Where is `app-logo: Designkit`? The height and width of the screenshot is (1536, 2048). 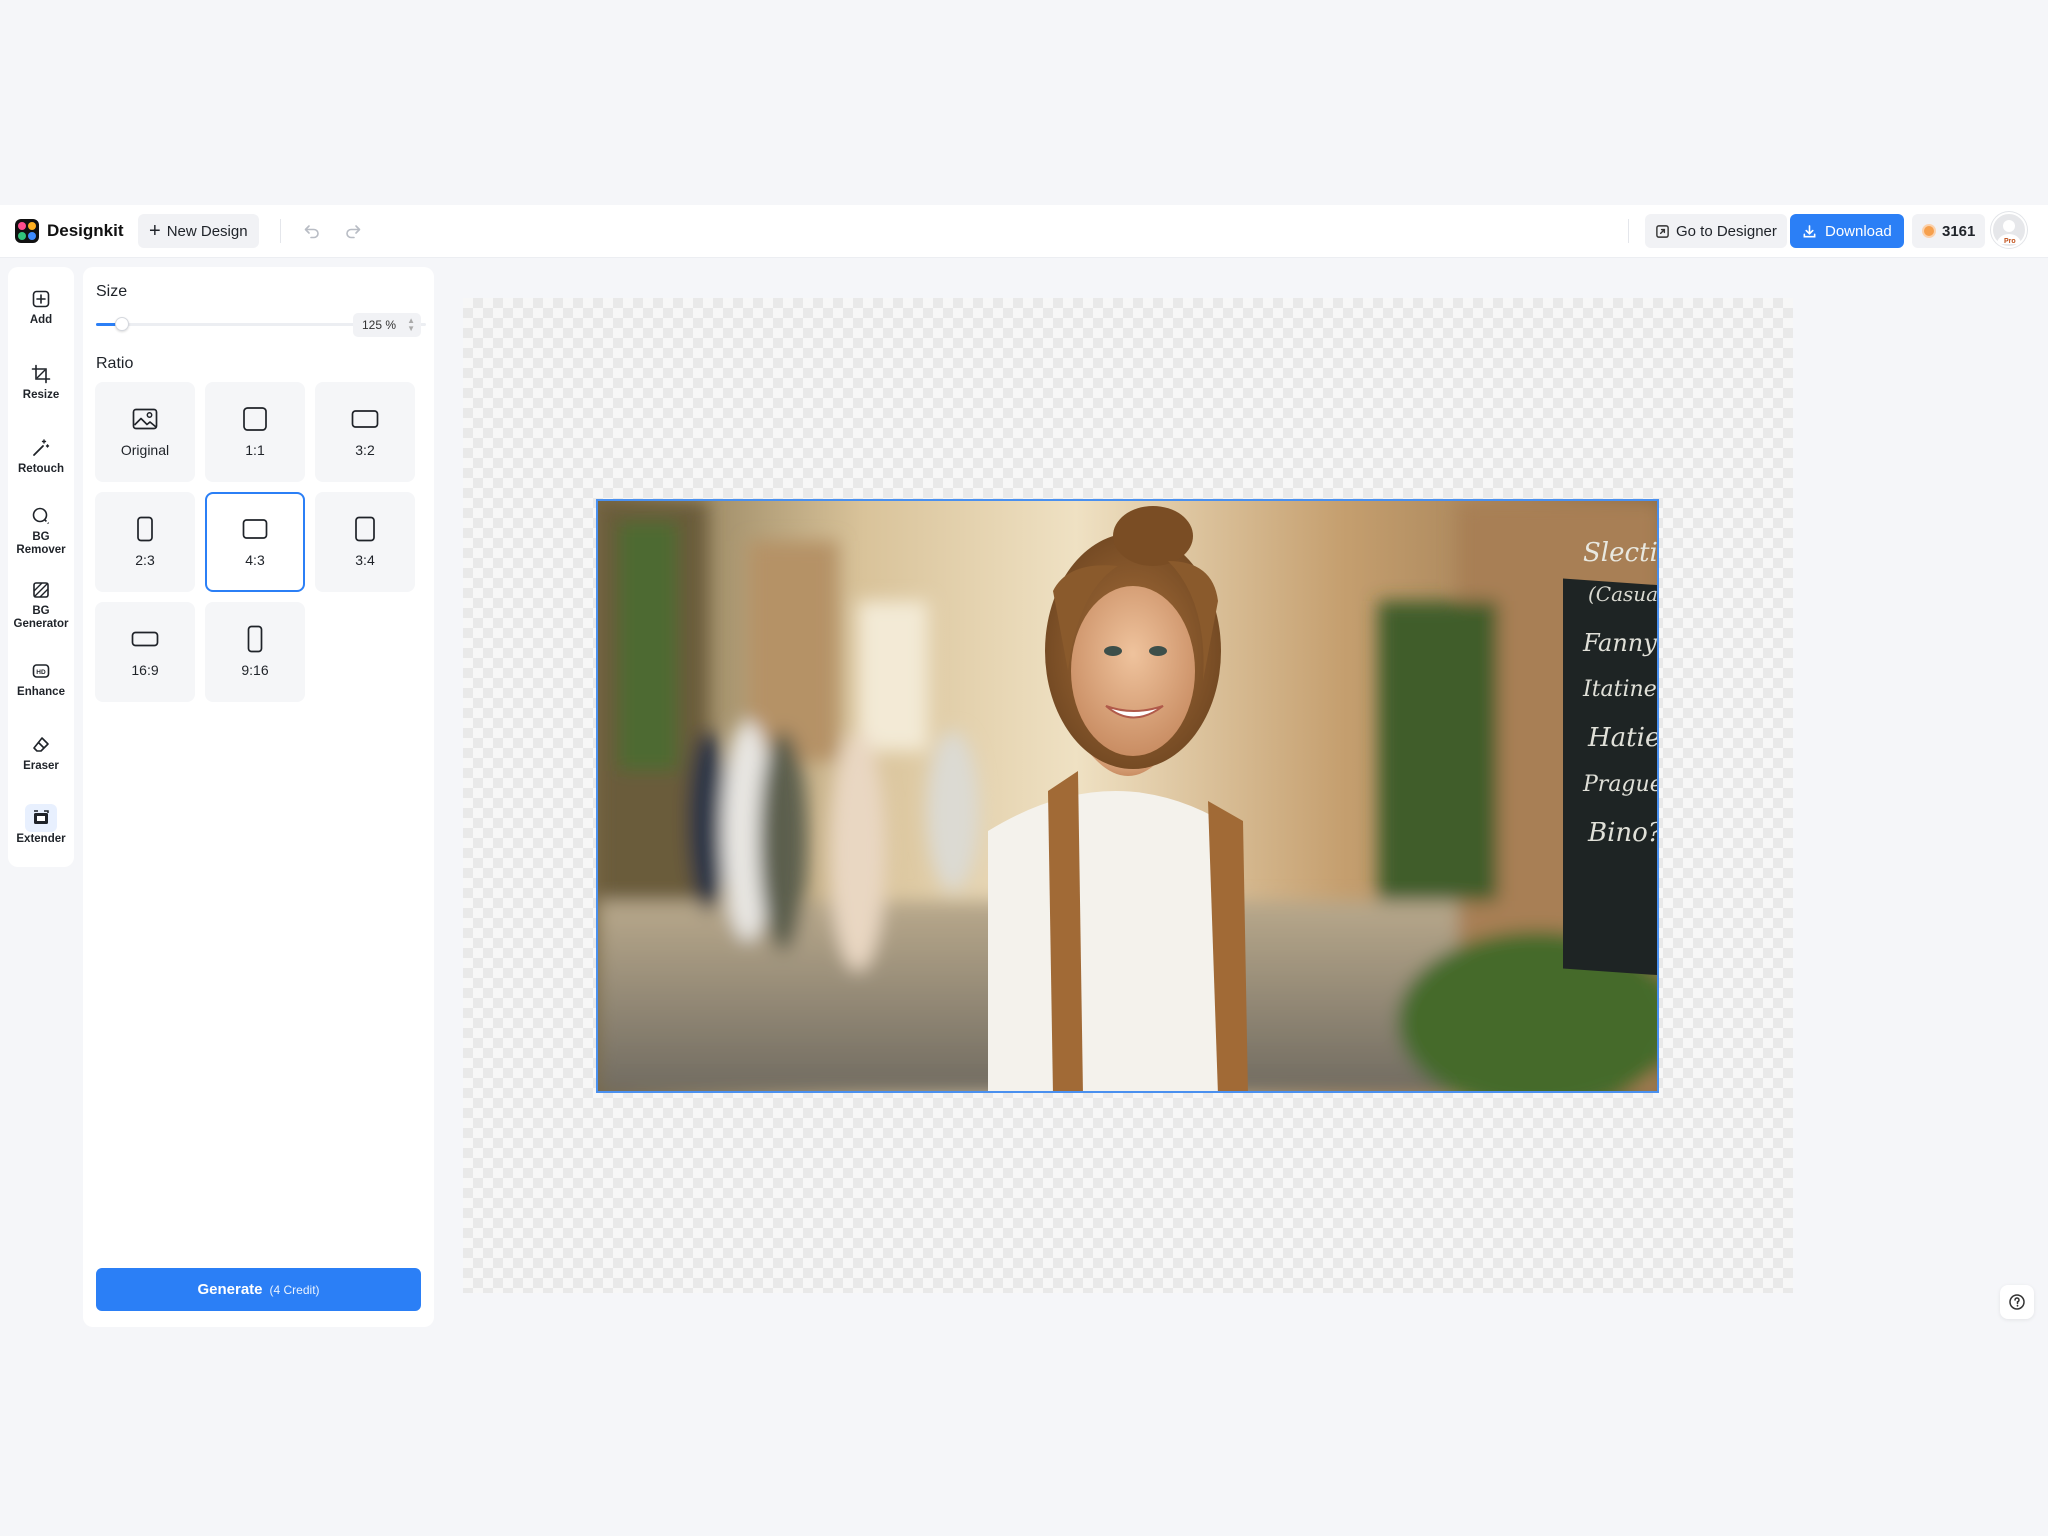
app-logo: Designkit is located at coordinates (69, 231).